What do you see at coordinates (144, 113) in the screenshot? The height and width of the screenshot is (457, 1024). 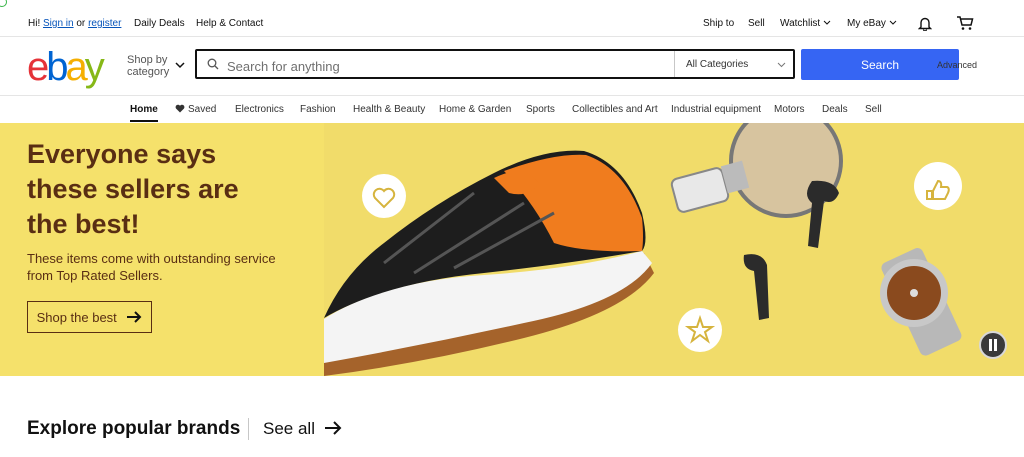 I see `nav-item-home: Home` at bounding box center [144, 113].